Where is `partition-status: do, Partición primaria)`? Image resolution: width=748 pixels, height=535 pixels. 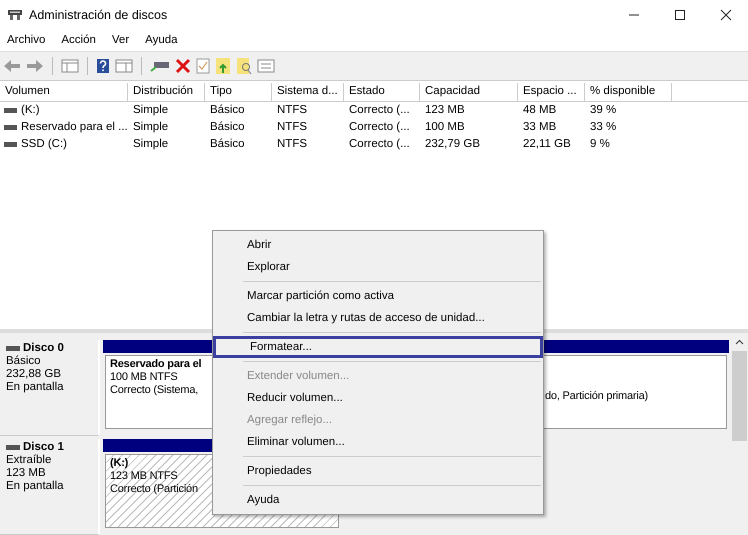 partition-status: do, Partición primaria) is located at coordinates (596, 396).